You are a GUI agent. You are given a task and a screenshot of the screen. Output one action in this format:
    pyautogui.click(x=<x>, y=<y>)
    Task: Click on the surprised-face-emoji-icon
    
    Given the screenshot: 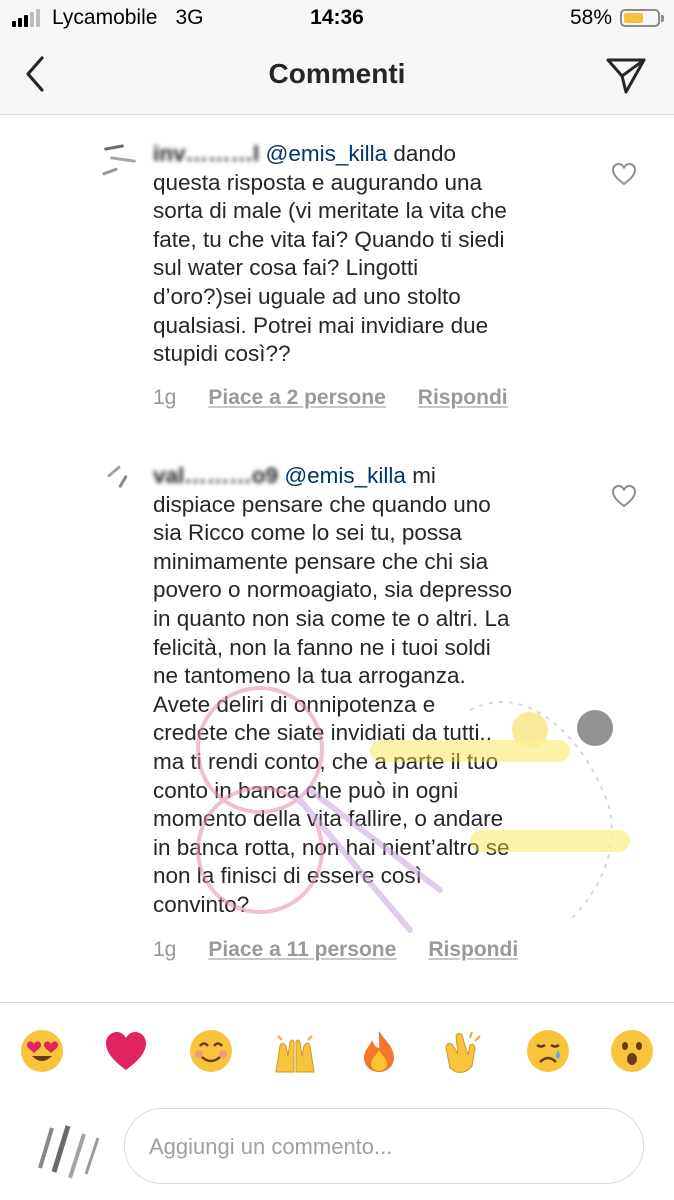 What is the action you would take?
    pyautogui.click(x=632, y=1051)
    